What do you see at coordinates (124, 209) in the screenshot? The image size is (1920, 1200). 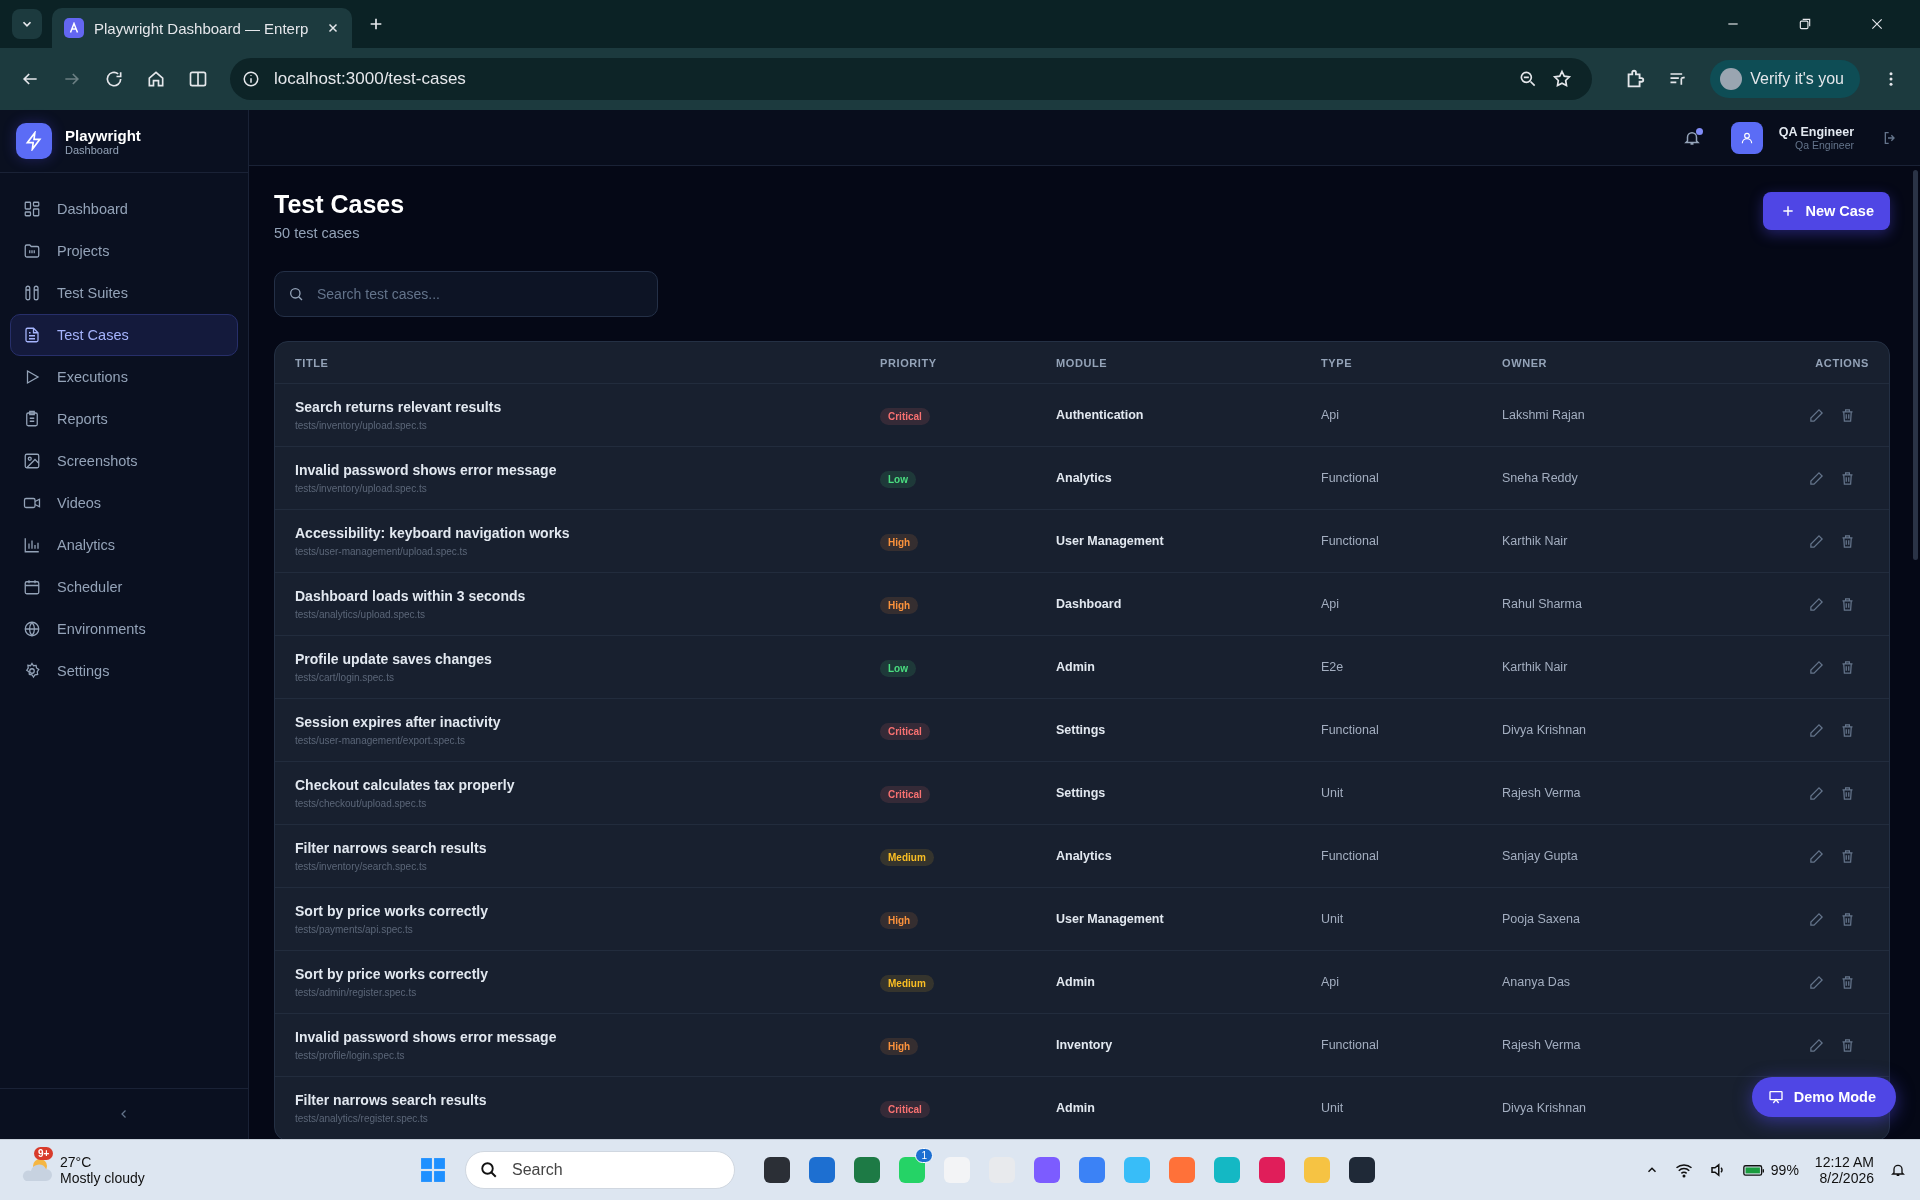 I see `nav-item: Dashboard` at bounding box center [124, 209].